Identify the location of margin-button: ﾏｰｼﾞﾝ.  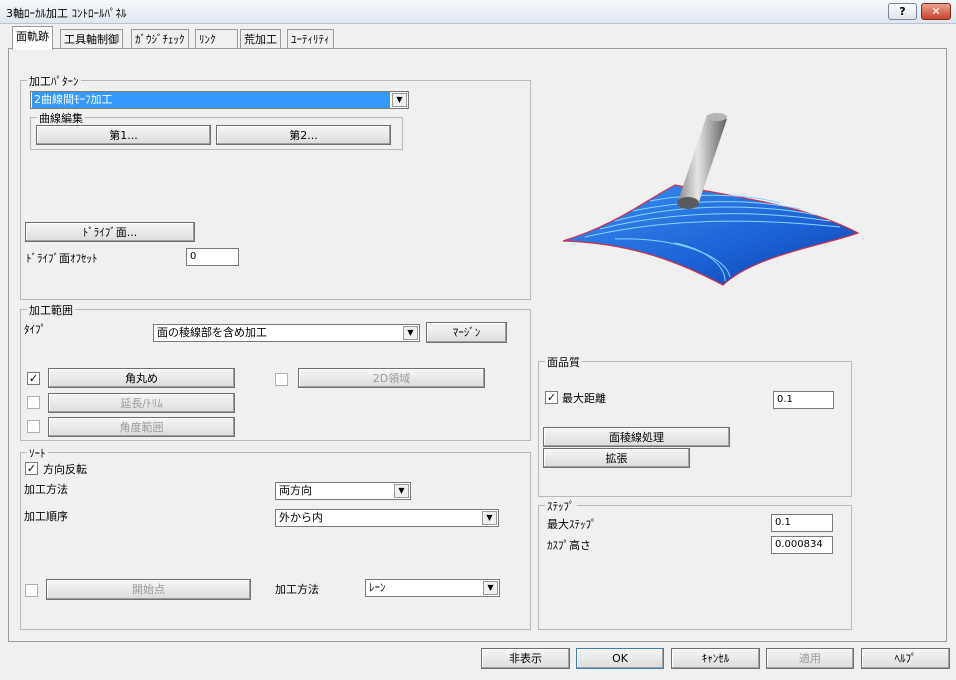
(466, 332).